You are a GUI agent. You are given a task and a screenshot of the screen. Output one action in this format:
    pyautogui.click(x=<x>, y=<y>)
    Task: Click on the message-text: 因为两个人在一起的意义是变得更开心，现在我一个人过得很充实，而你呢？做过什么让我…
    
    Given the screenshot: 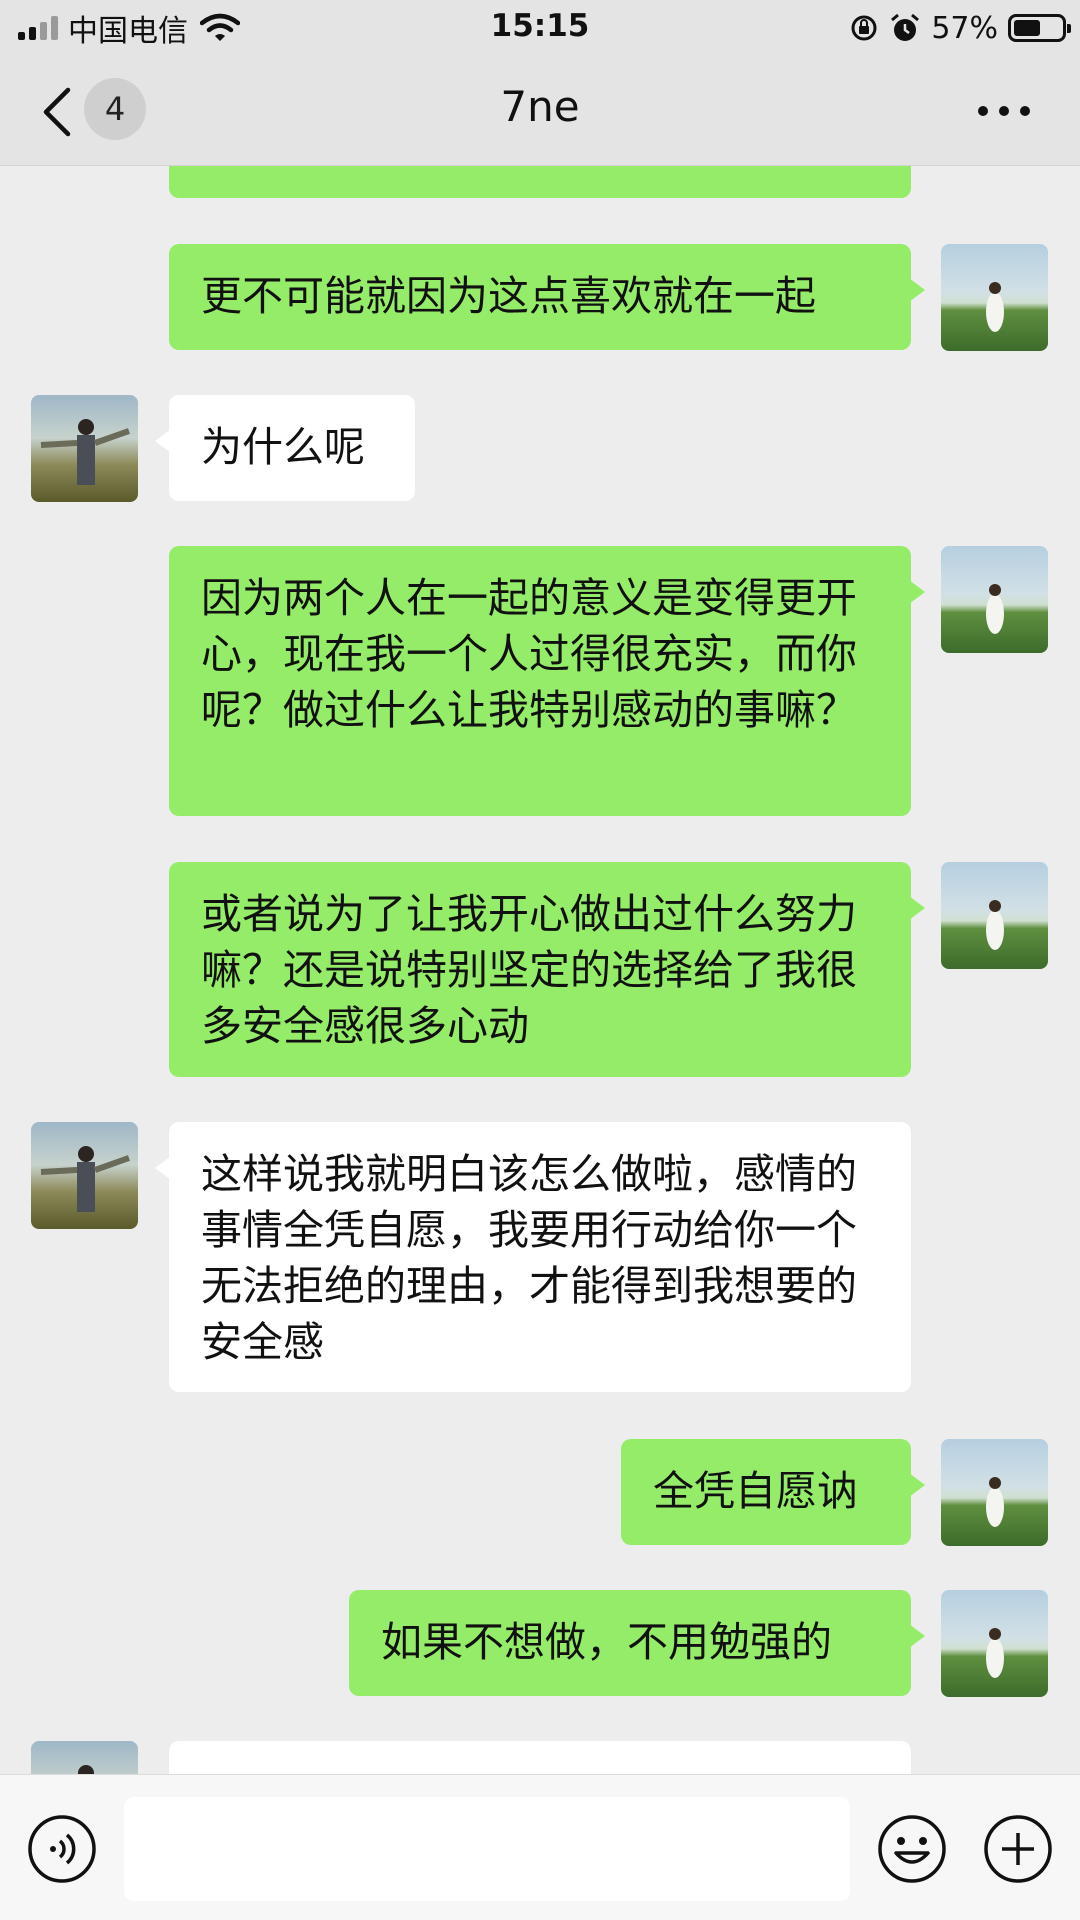 What is the action you would take?
    pyautogui.click(x=529, y=654)
    